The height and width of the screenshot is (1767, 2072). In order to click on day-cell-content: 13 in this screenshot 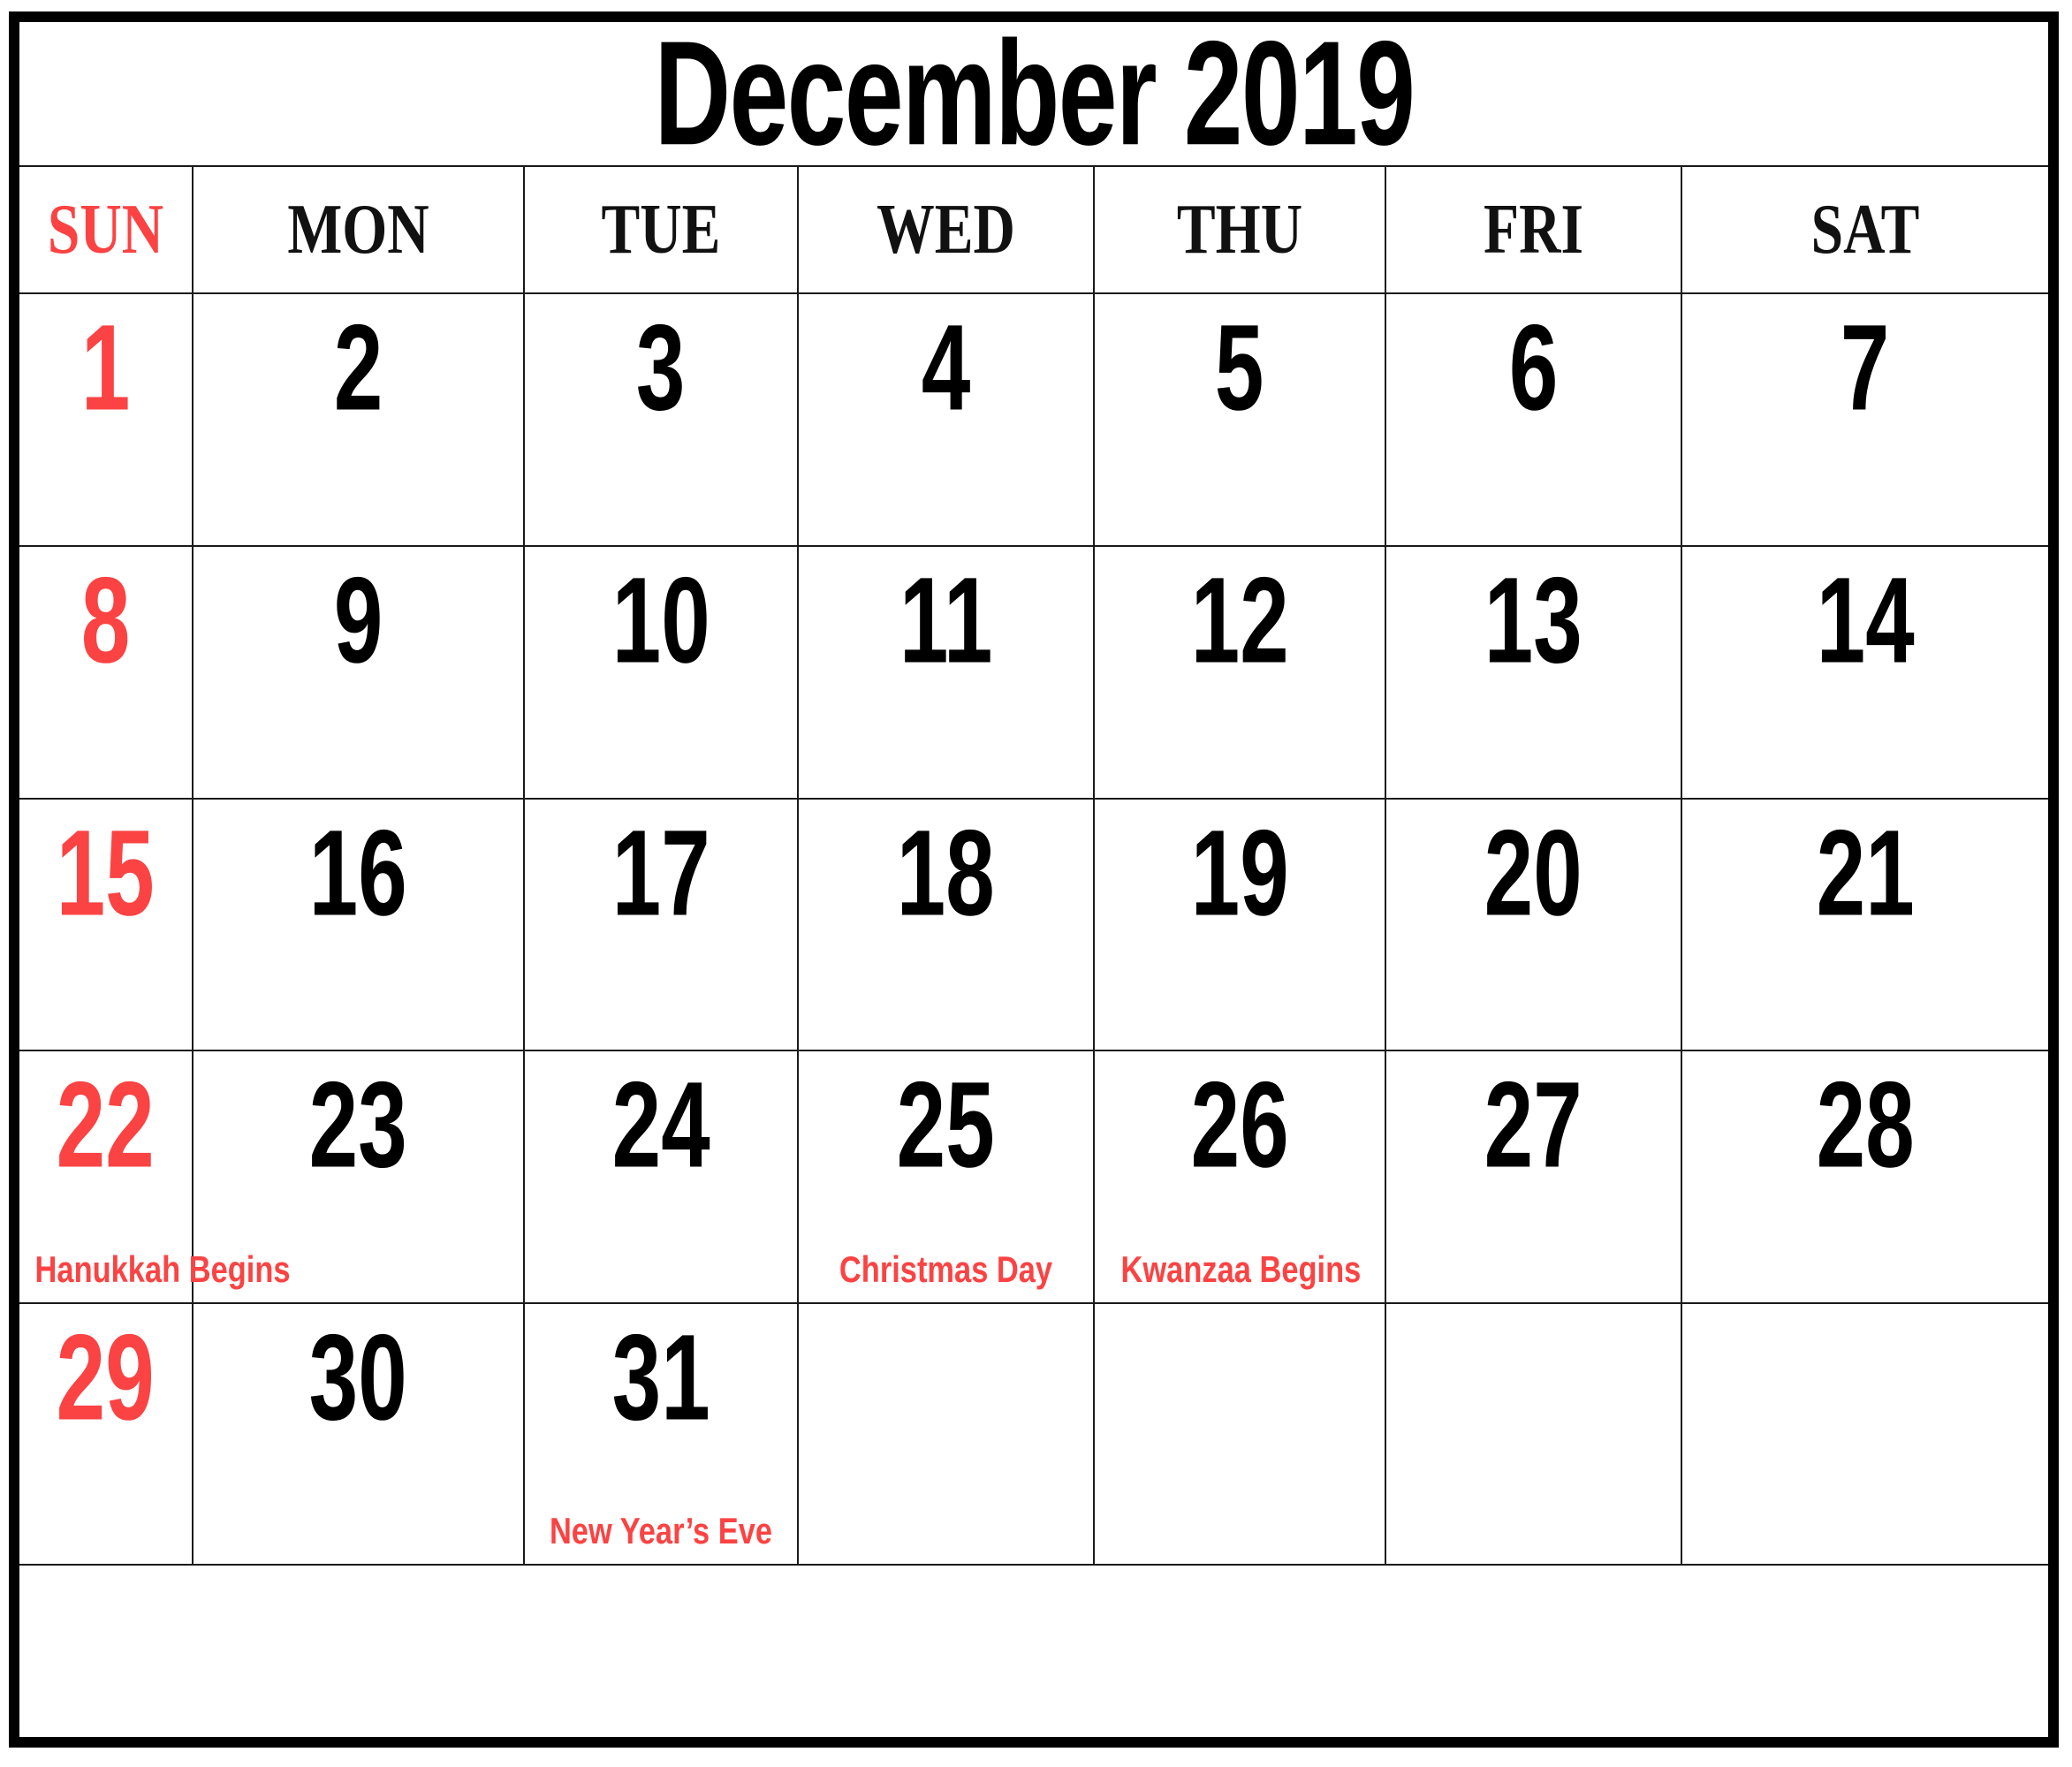, I will do `click(1533, 672)`.